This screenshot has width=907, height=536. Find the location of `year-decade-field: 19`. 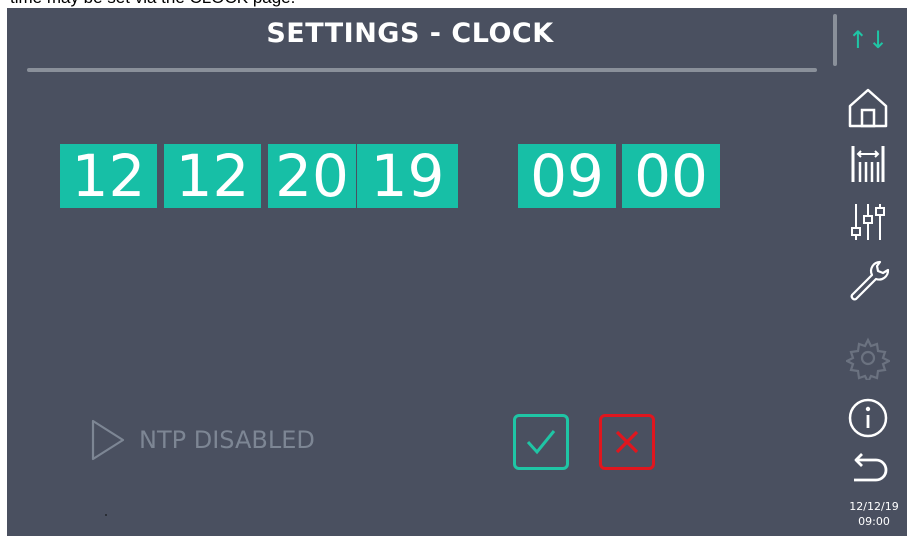

year-decade-field: 19 is located at coordinates (407, 176).